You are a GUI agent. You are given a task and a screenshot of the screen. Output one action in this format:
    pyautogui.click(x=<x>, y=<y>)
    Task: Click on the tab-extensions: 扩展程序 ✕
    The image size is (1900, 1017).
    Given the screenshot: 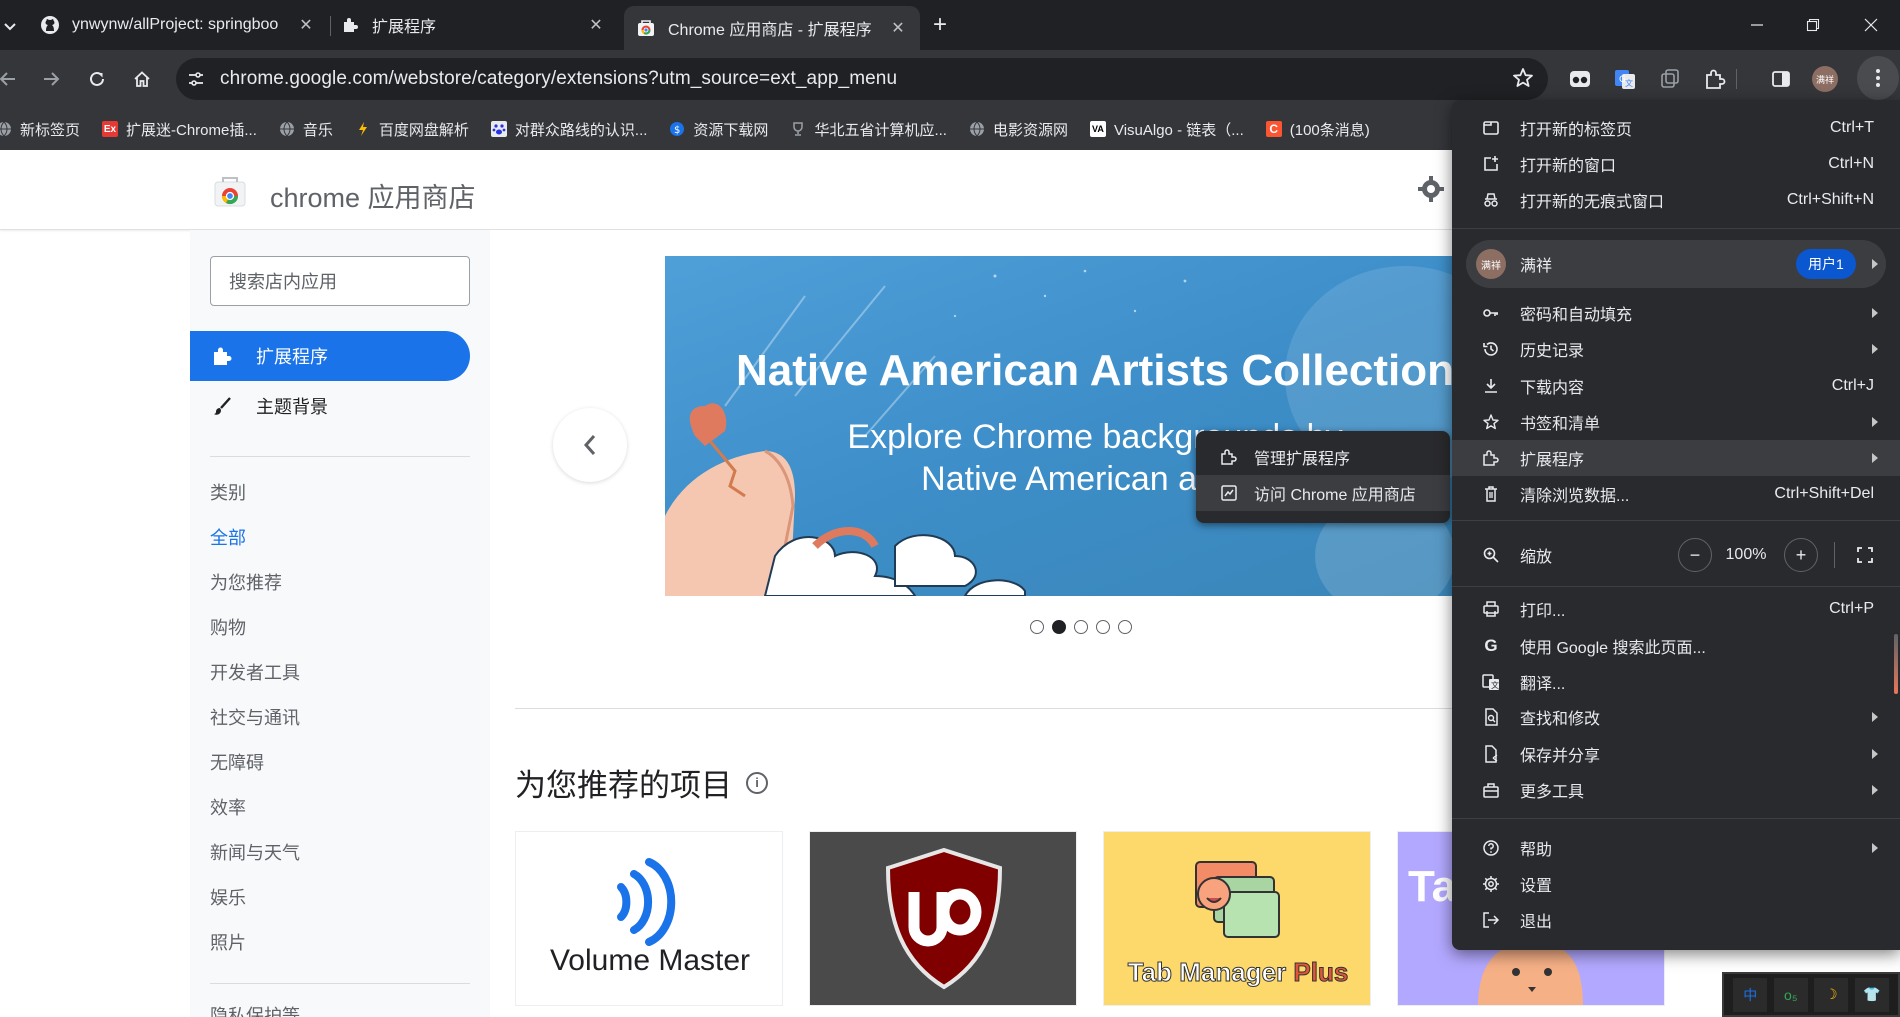 What is the action you would take?
    pyautogui.click(x=473, y=25)
    